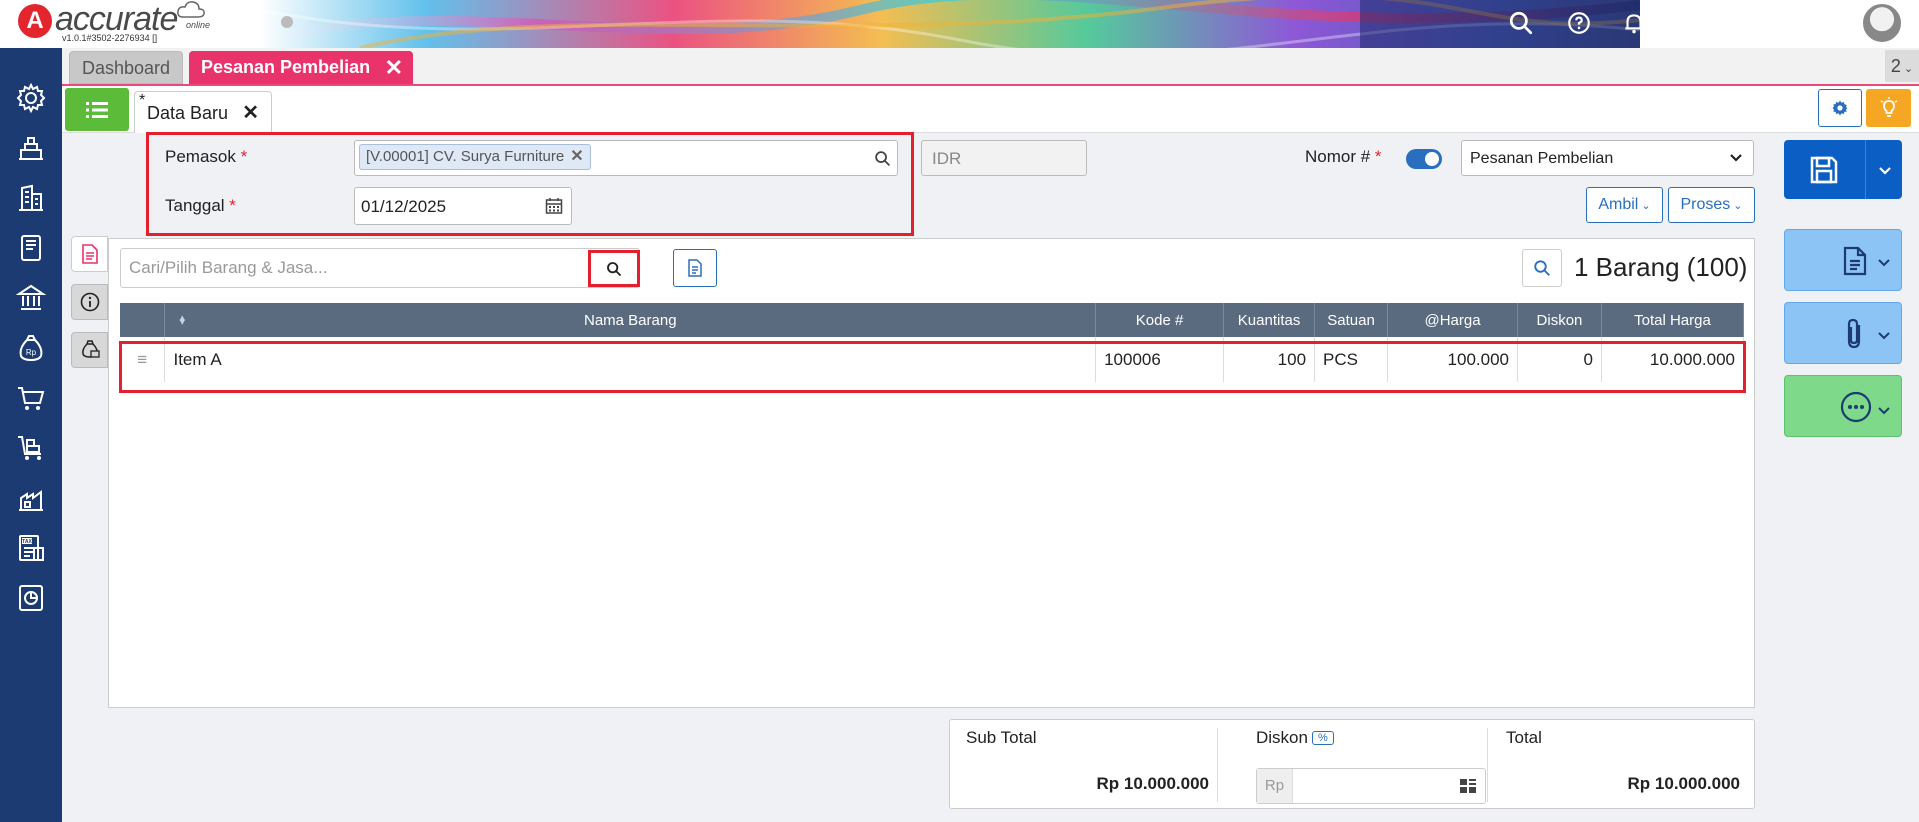 The width and height of the screenshot is (1919, 822). Describe the element at coordinates (1160, 359) in the screenshot. I see `cell-kode: 100006` at that location.